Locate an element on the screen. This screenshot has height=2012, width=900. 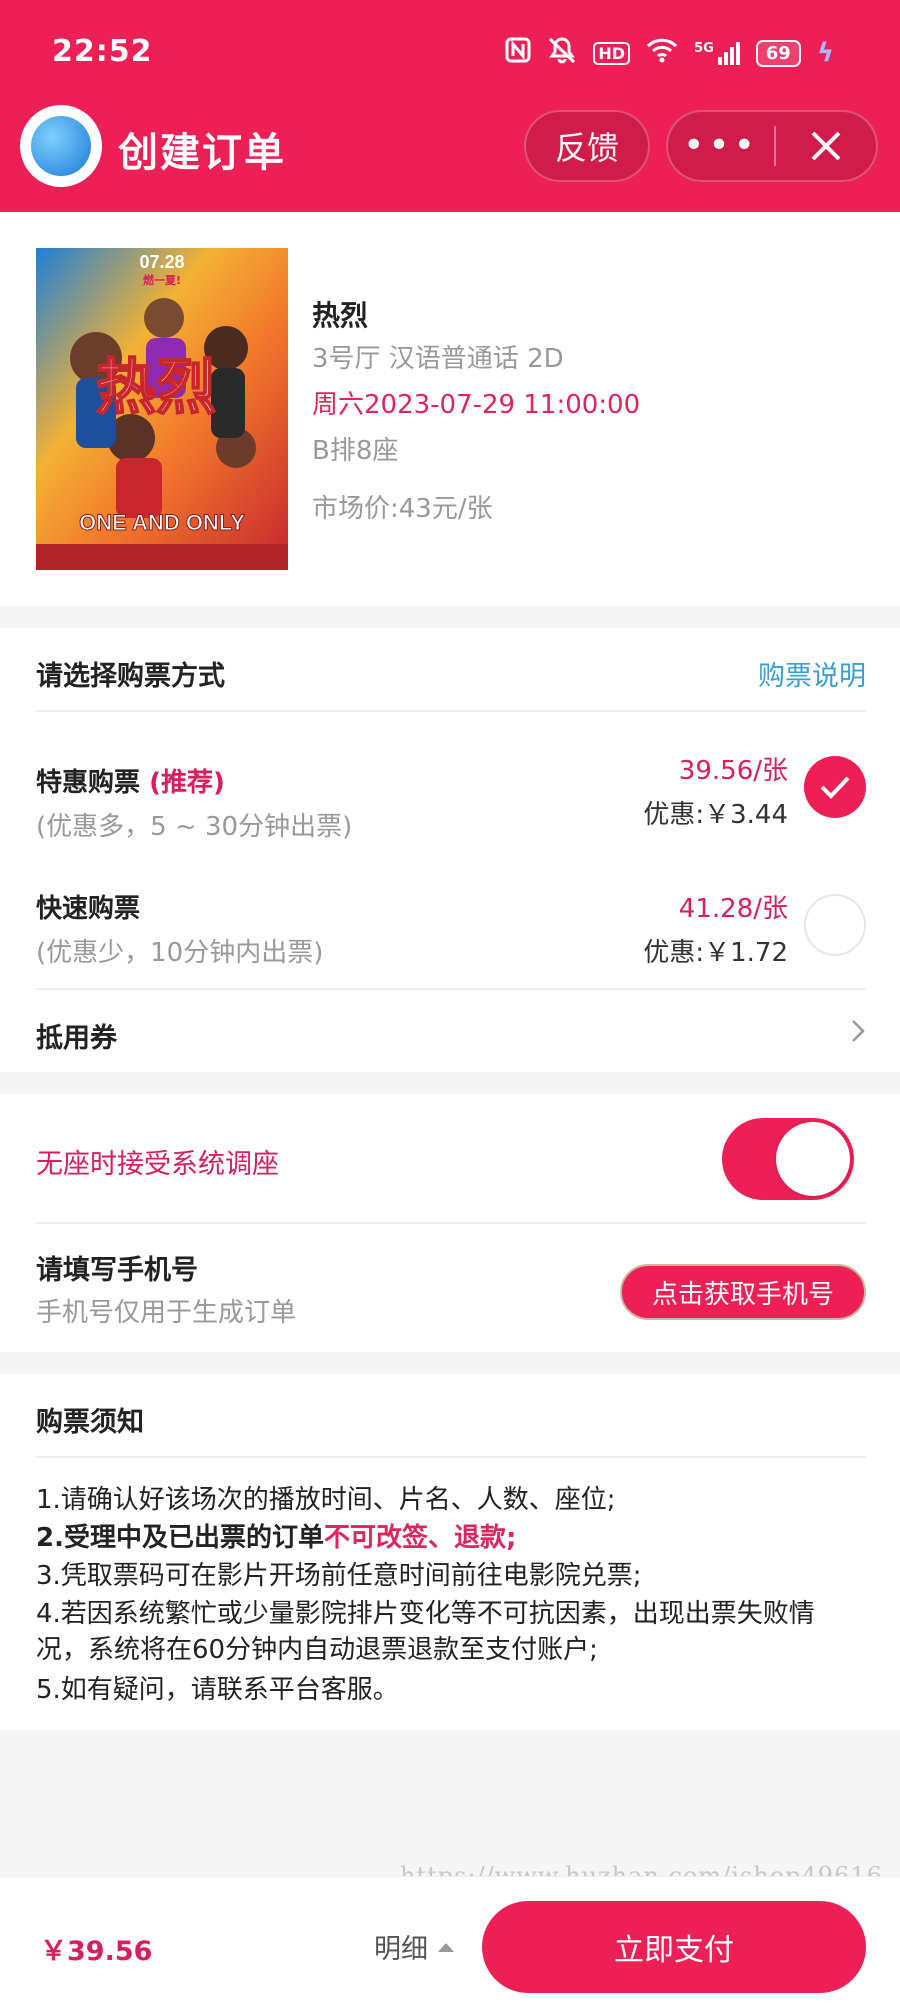
mini-program-capsule: ••• is located at coordinates (772, 146).